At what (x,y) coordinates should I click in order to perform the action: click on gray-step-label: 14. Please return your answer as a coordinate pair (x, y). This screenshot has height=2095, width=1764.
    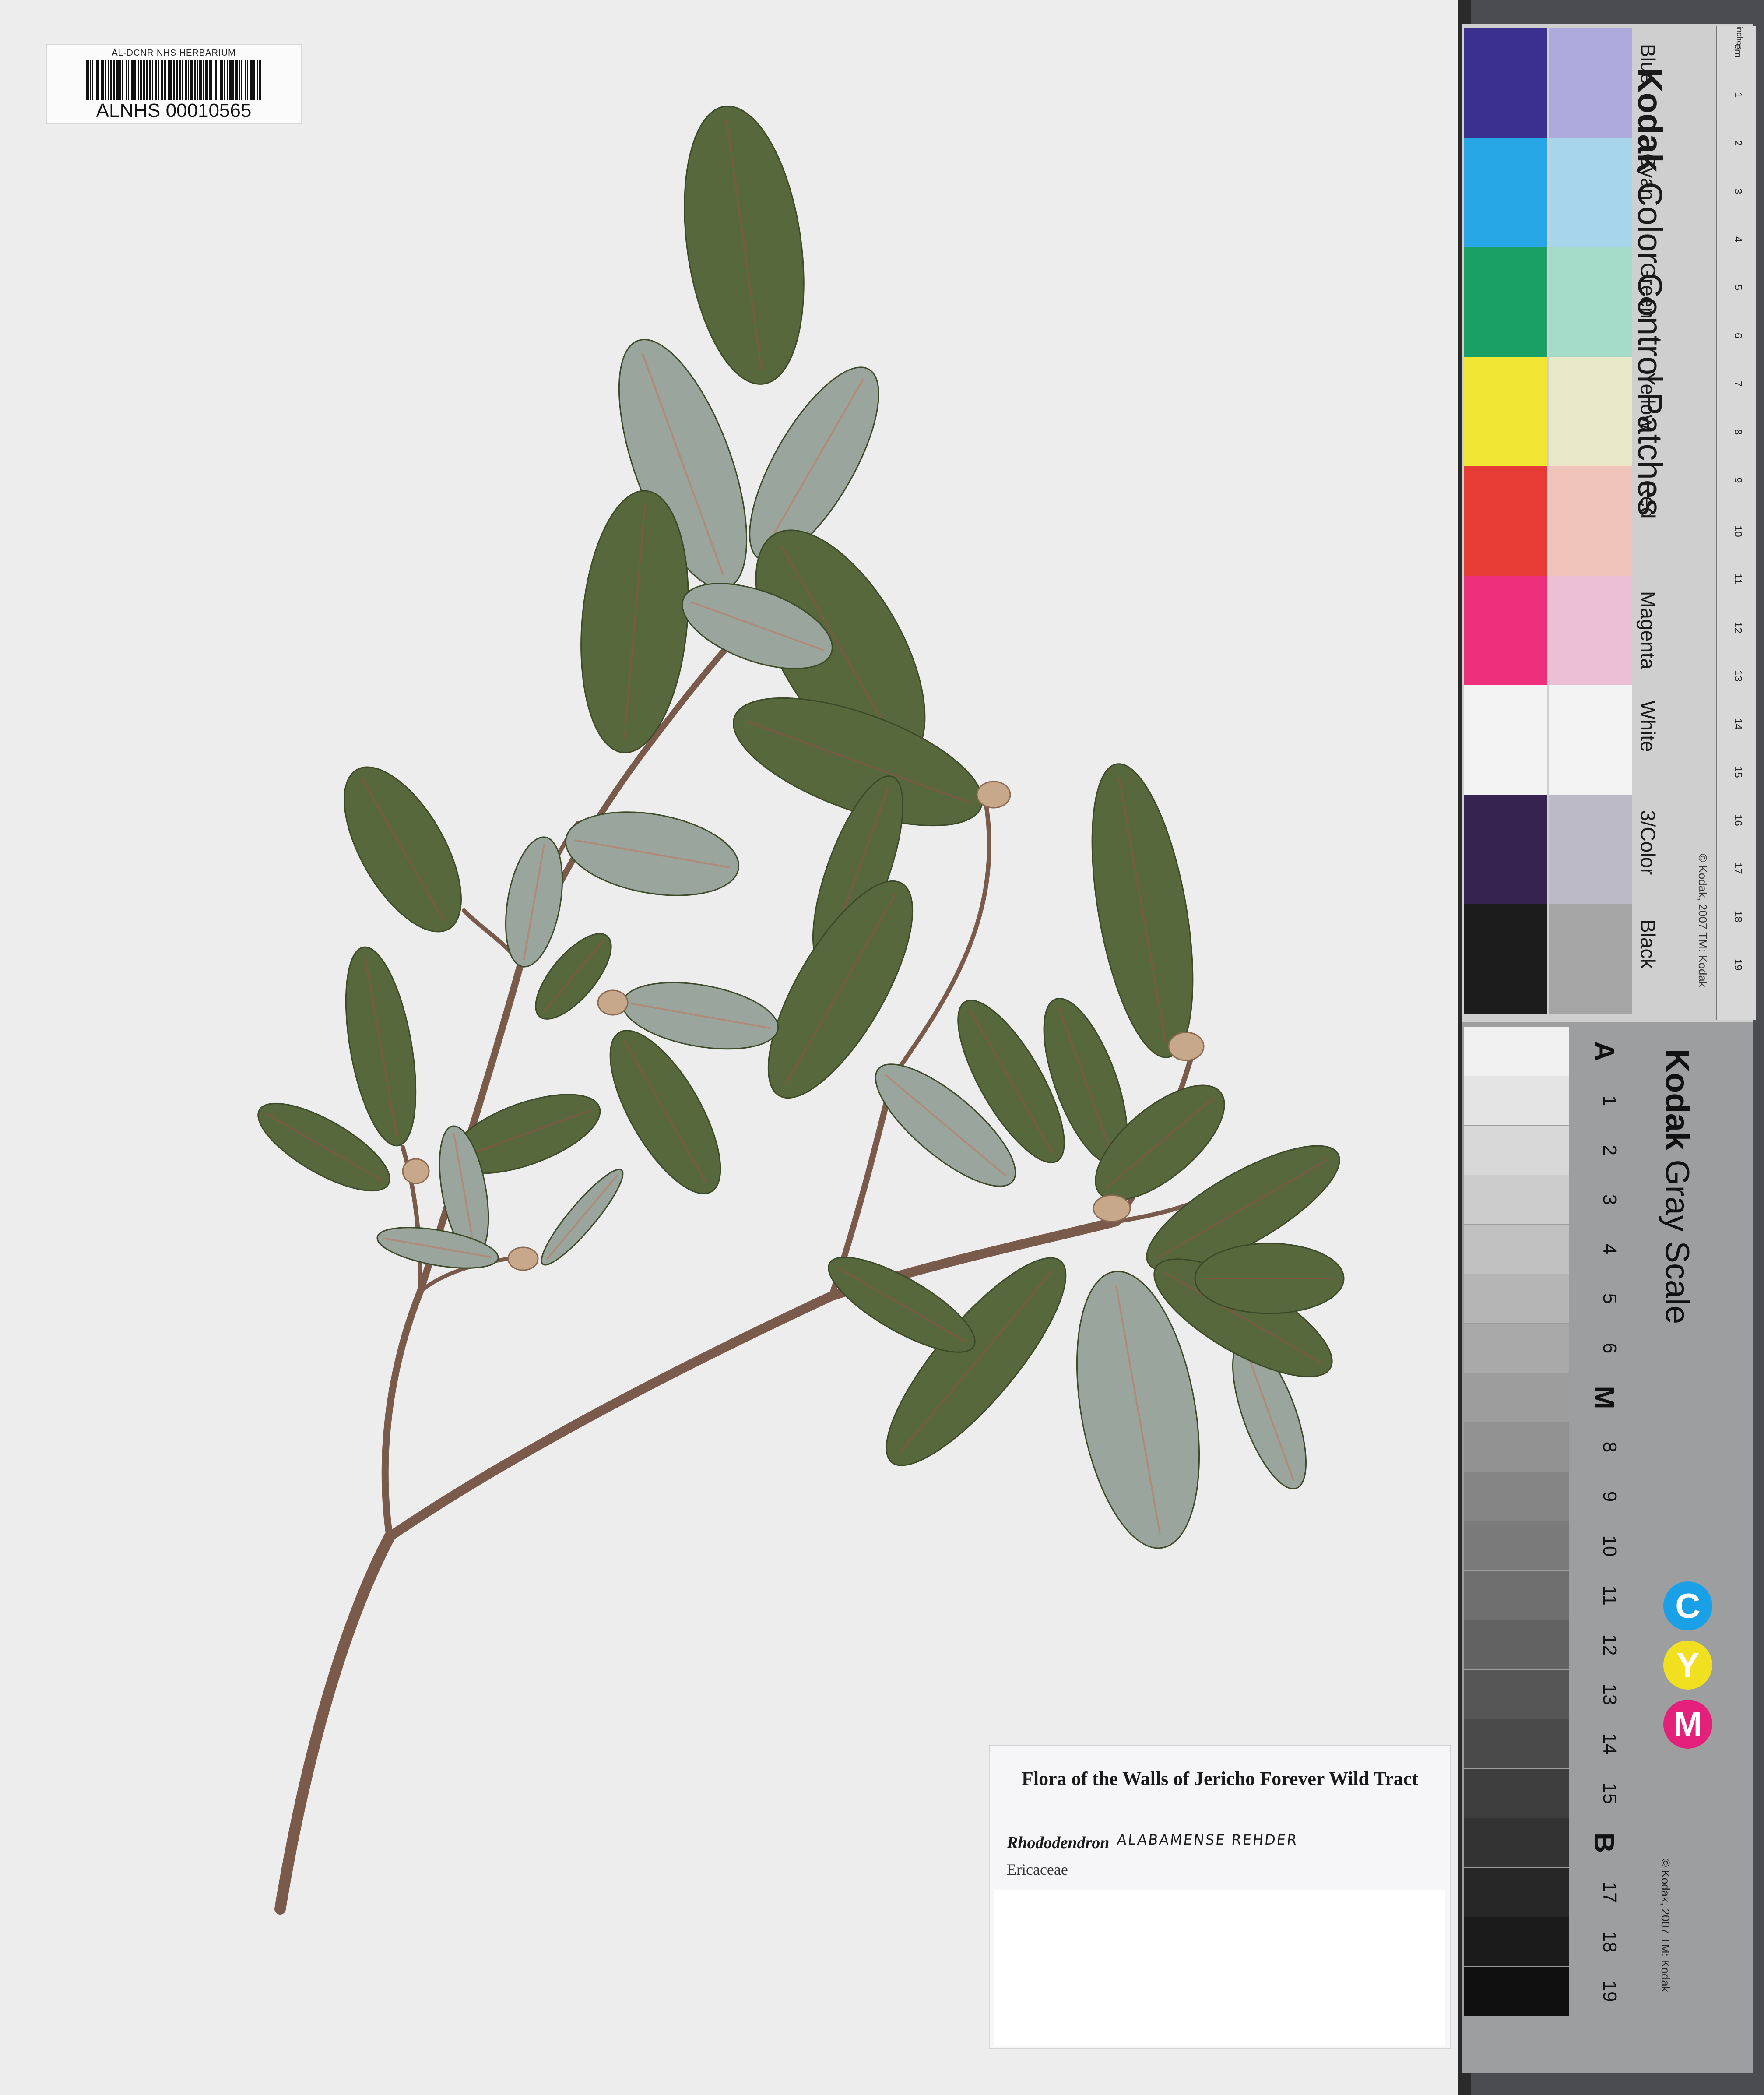
    Looking at the image, I should click on (1609, 1744).